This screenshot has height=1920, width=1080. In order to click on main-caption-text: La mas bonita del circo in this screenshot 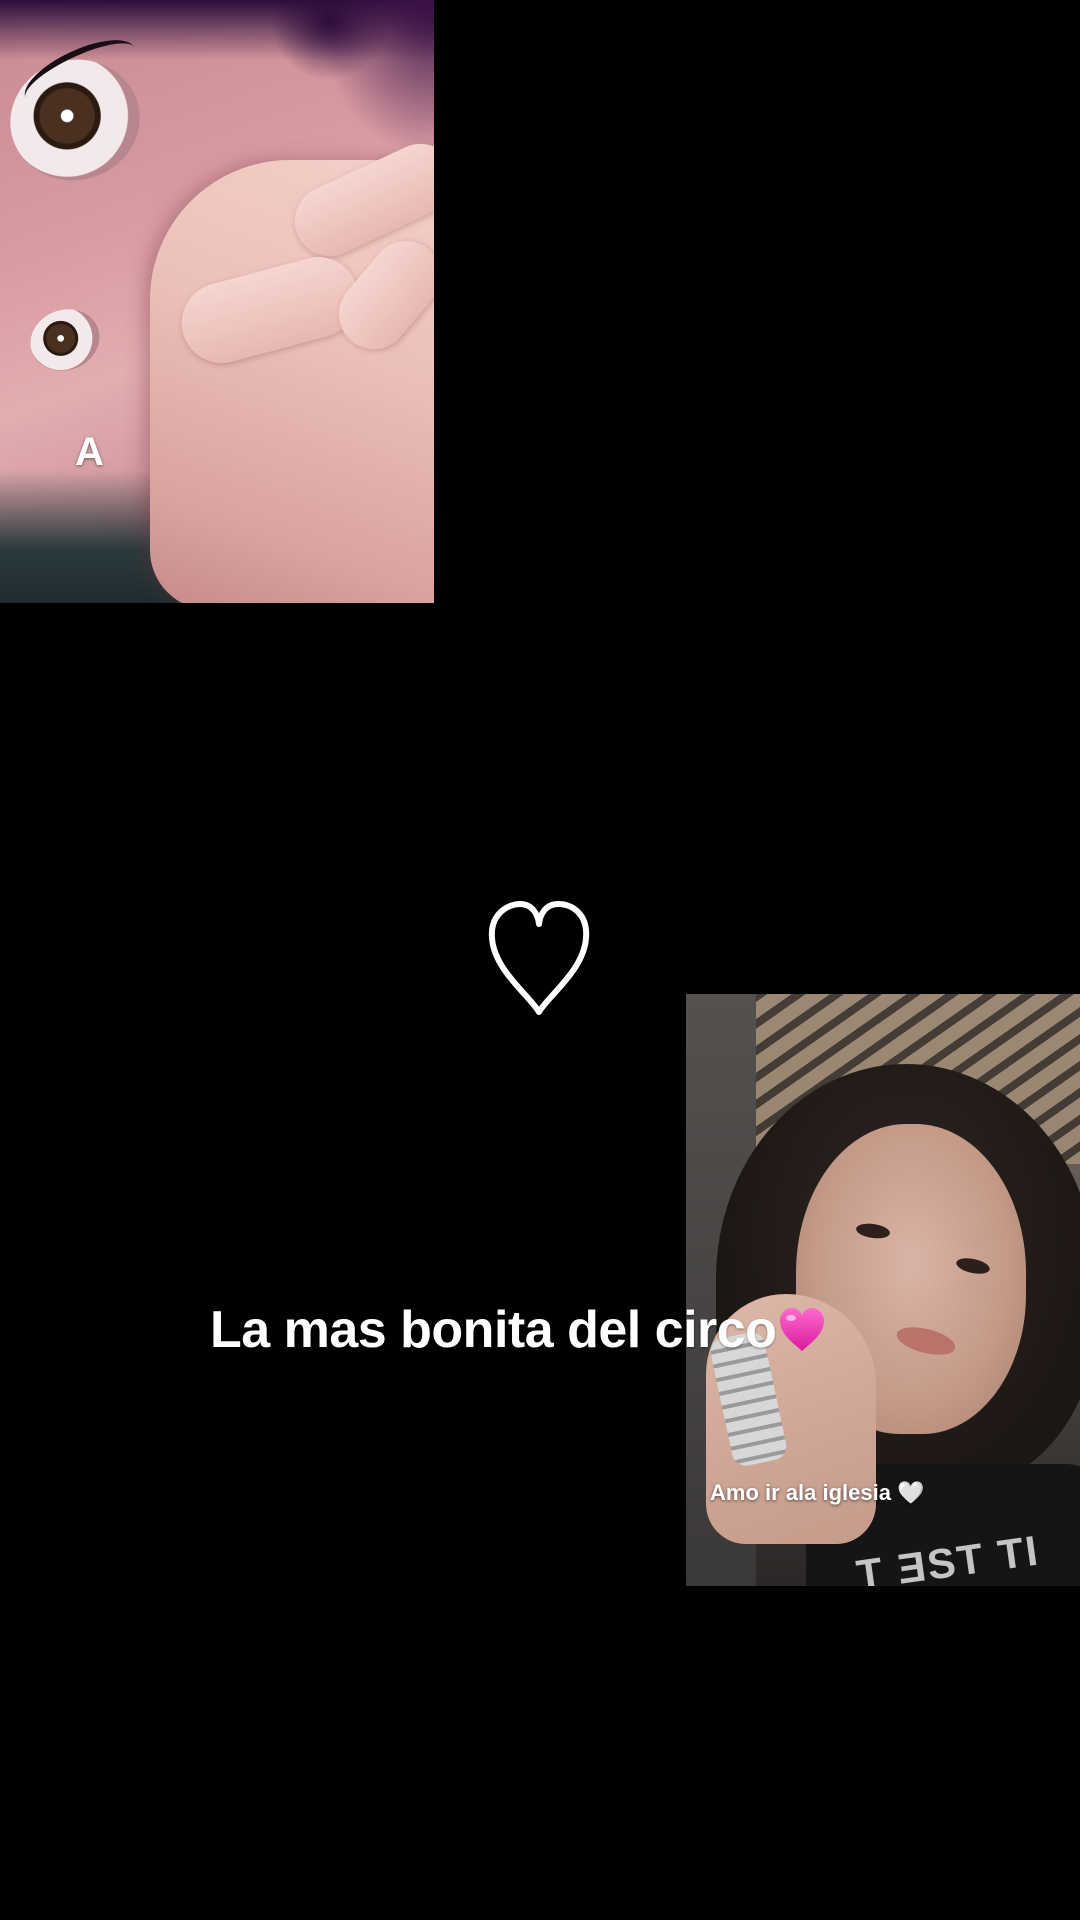, I will do `click(493, 1330)`.